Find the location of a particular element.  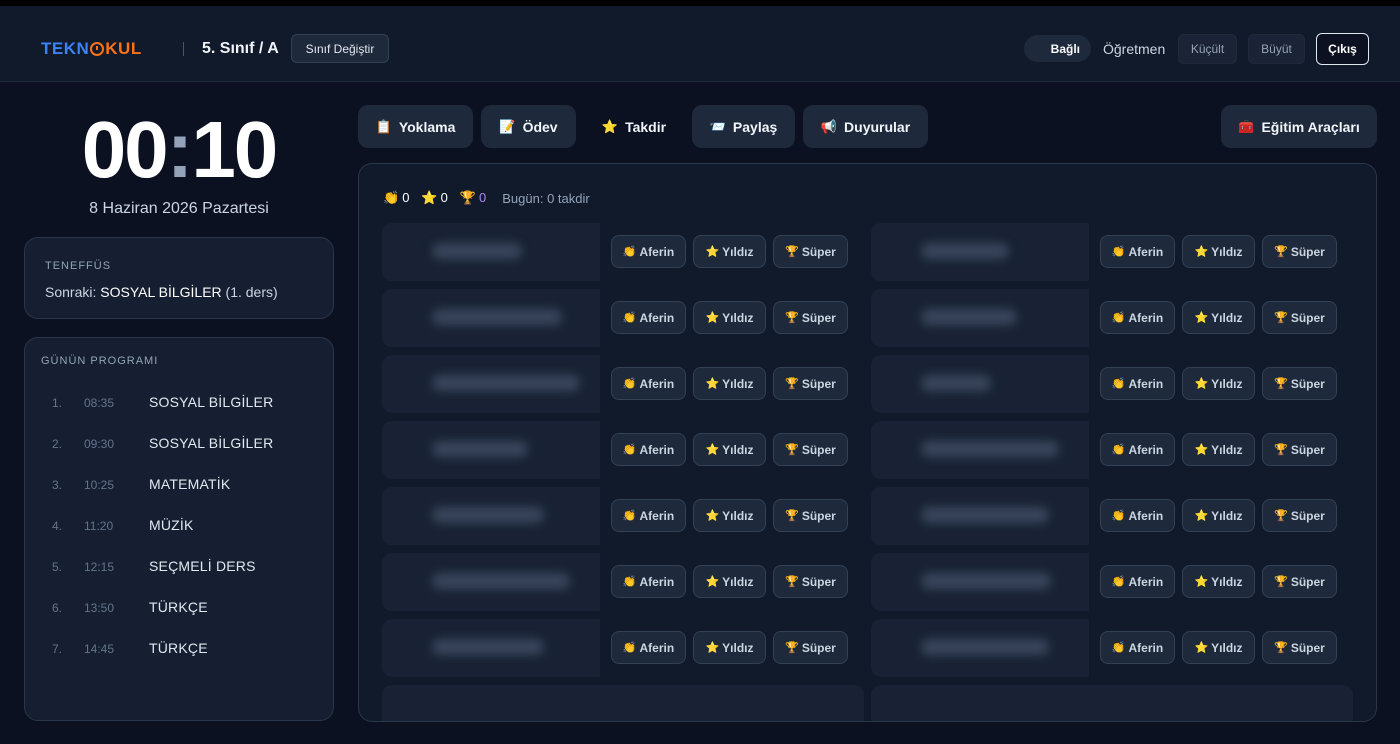

app-logo: TEKN KUL is located at coordinates (91, 49).